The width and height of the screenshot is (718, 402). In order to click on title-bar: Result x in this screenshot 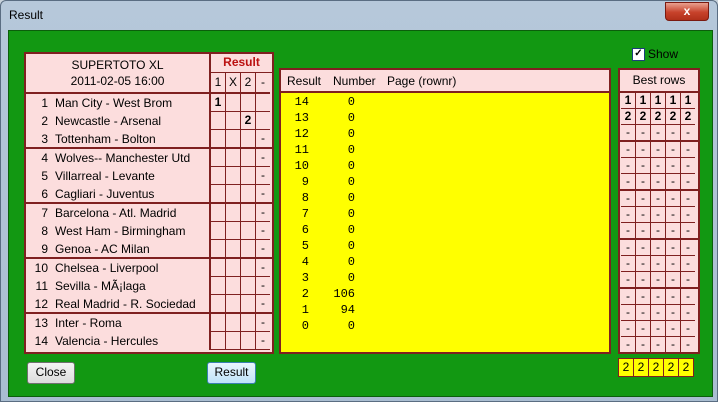, I will do `click(359, 15)`.